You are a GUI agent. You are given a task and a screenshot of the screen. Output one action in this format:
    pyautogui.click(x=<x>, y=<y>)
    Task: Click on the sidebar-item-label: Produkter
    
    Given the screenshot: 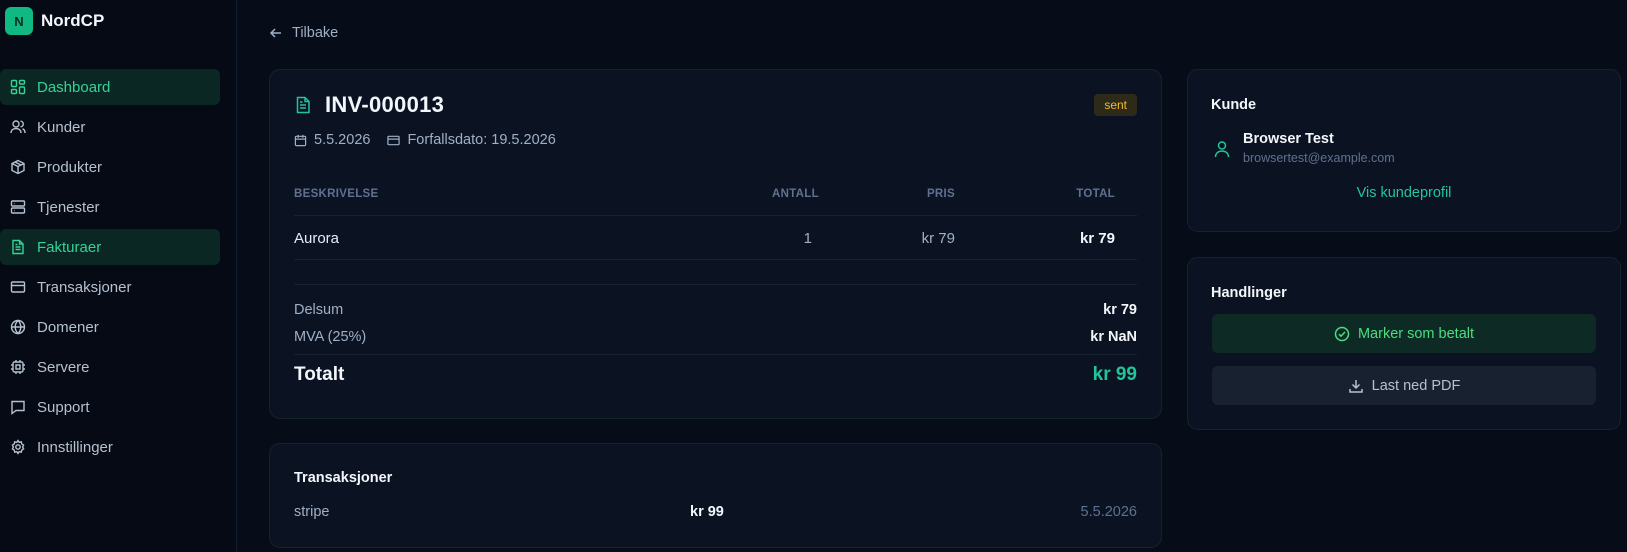 What is the action you would take?
    pyautogui.click(x=70, y=167)
    